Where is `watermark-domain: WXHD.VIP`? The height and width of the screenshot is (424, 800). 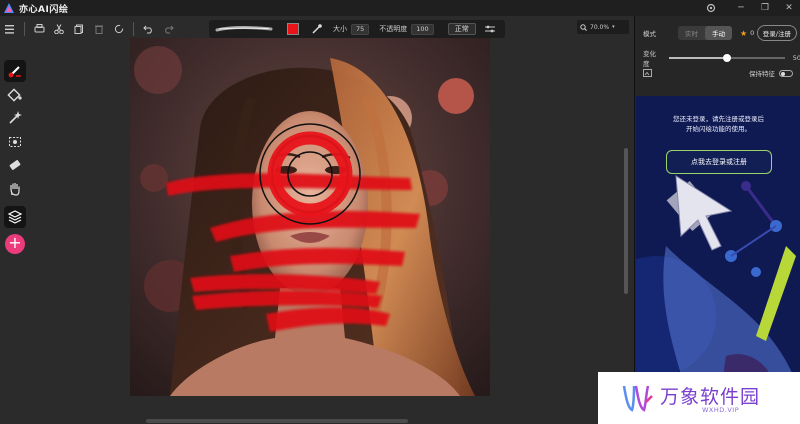 watermark-domain: WXHD.VIP is located at coordinates (721, 410).